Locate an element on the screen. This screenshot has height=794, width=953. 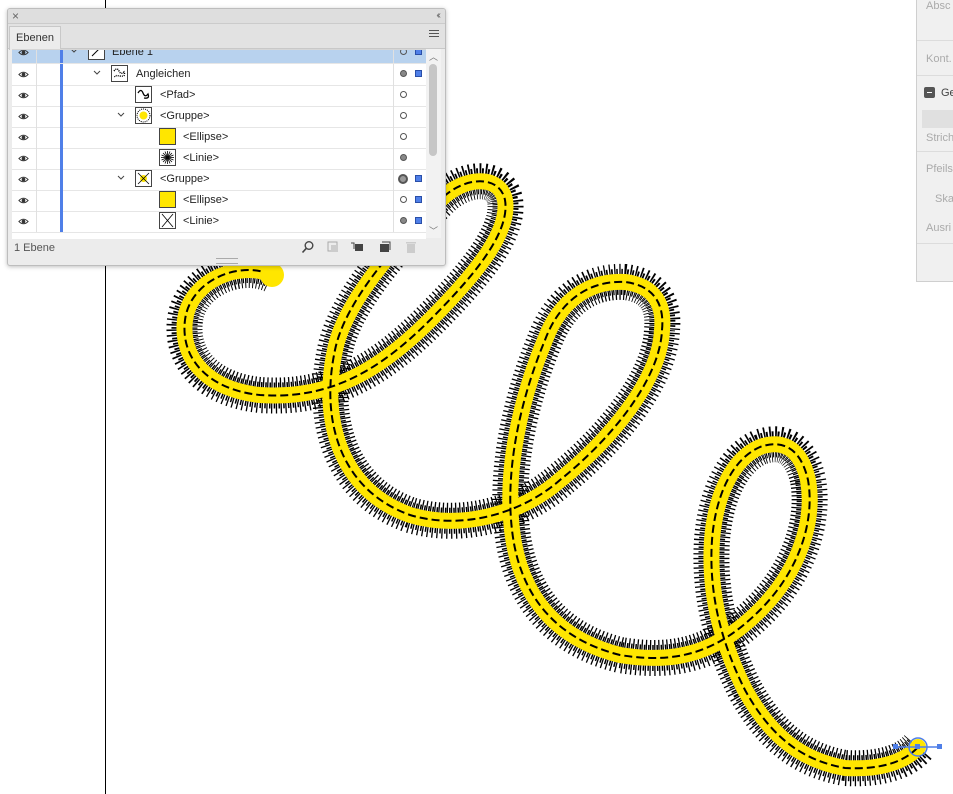
clipping-mask-icon is located at coordinates (333, 247).